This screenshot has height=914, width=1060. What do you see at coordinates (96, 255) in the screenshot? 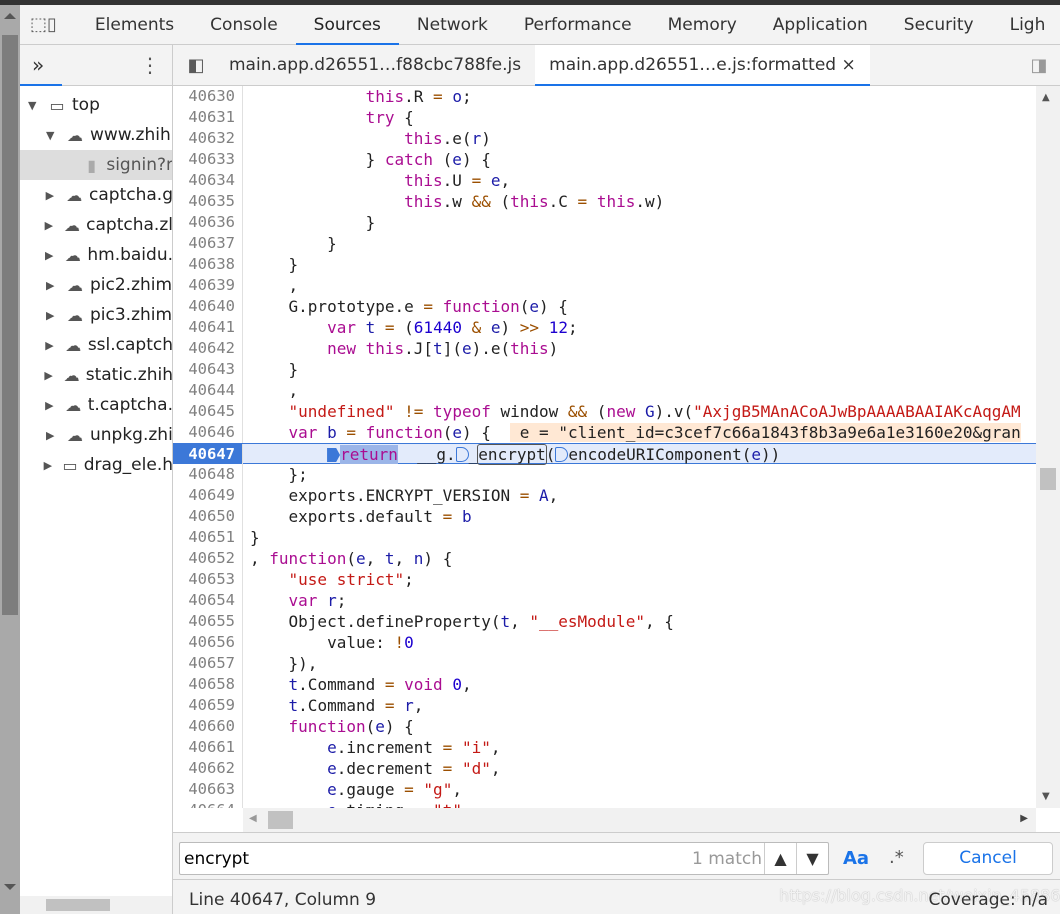
I see `tree-item: ▶ ☁ hm.baidu.` at bounding box center [96, 255].